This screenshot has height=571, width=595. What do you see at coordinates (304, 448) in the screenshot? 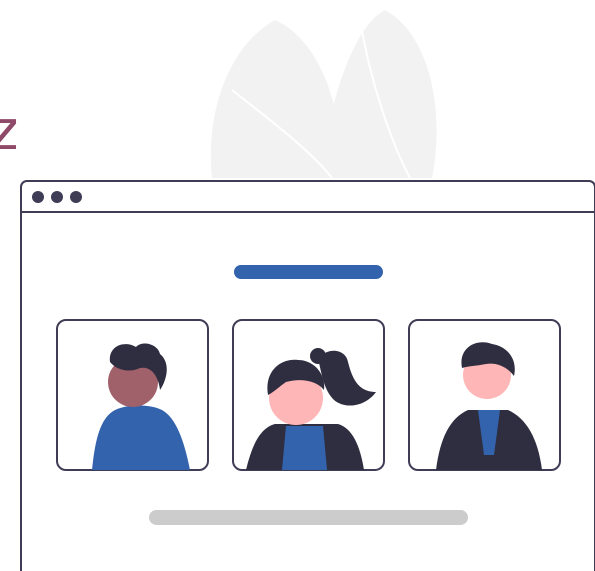
I see `shirt` at bounding box center [304, 448].